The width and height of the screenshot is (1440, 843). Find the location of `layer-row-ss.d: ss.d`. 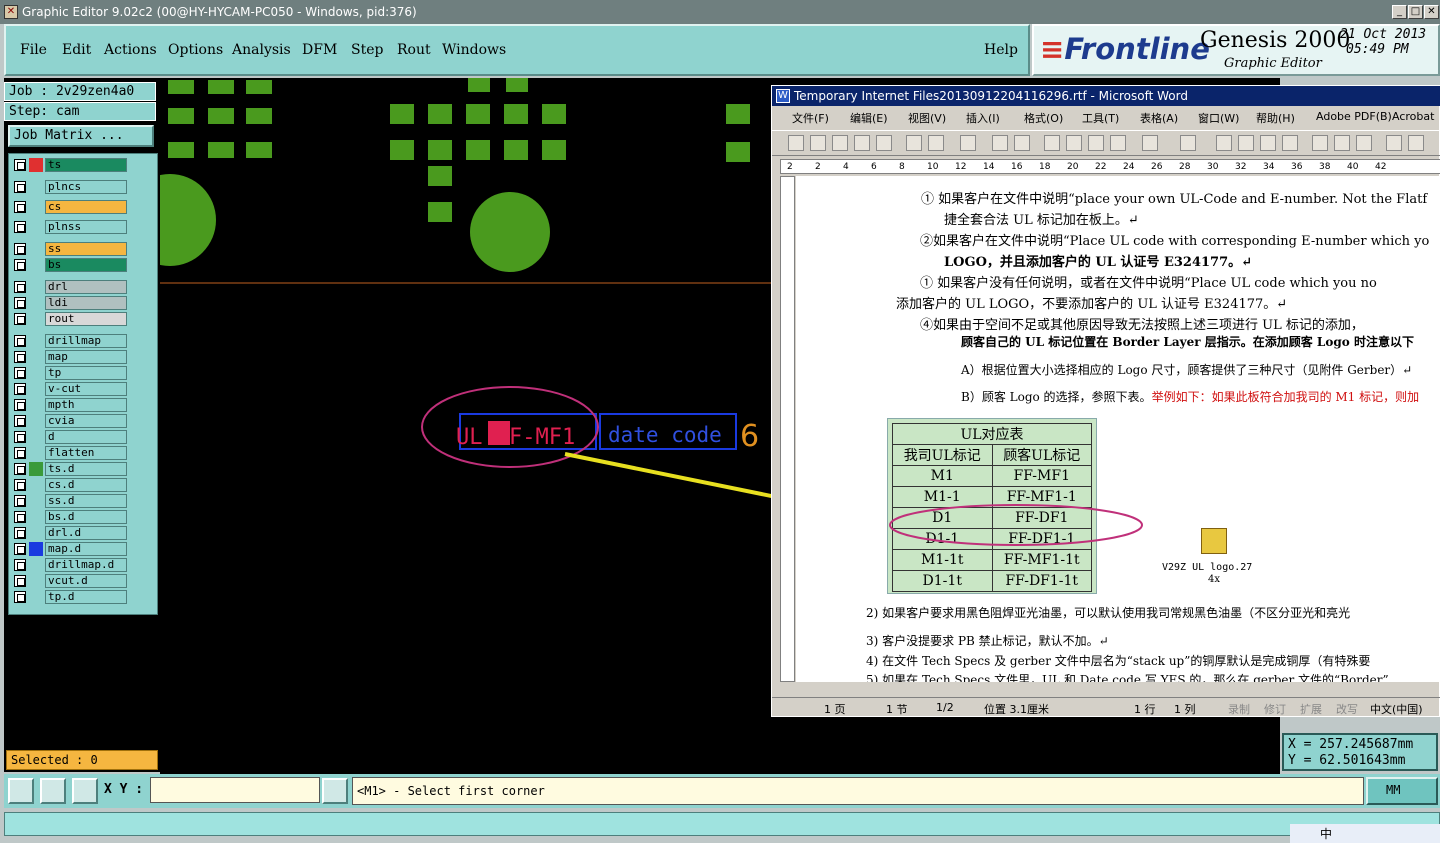

layer-row-ss.d: ss.d is located at coordinates (72, 501).